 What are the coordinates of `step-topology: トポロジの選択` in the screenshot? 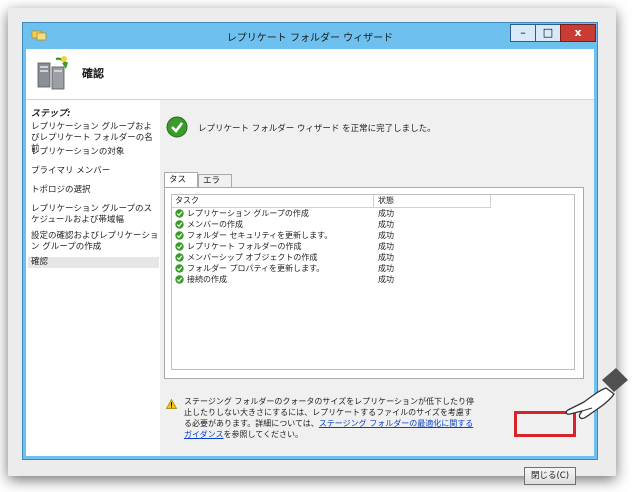 It's located at (95, 190).